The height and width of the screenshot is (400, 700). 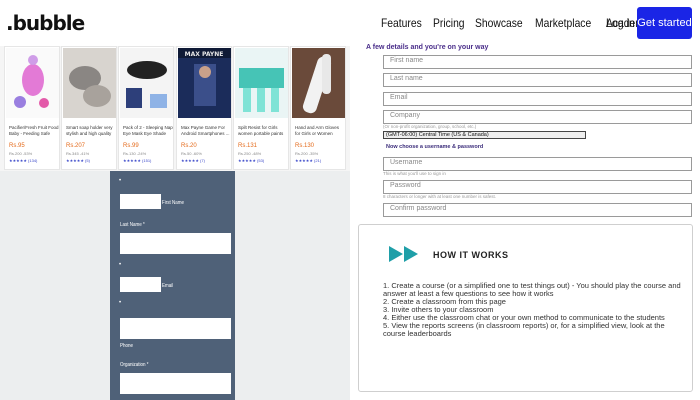 What do you see at coordinates (537, 210) in the screenshot?
I see `confirm-password-field: Confirm password` at bounding box center [537, 210].